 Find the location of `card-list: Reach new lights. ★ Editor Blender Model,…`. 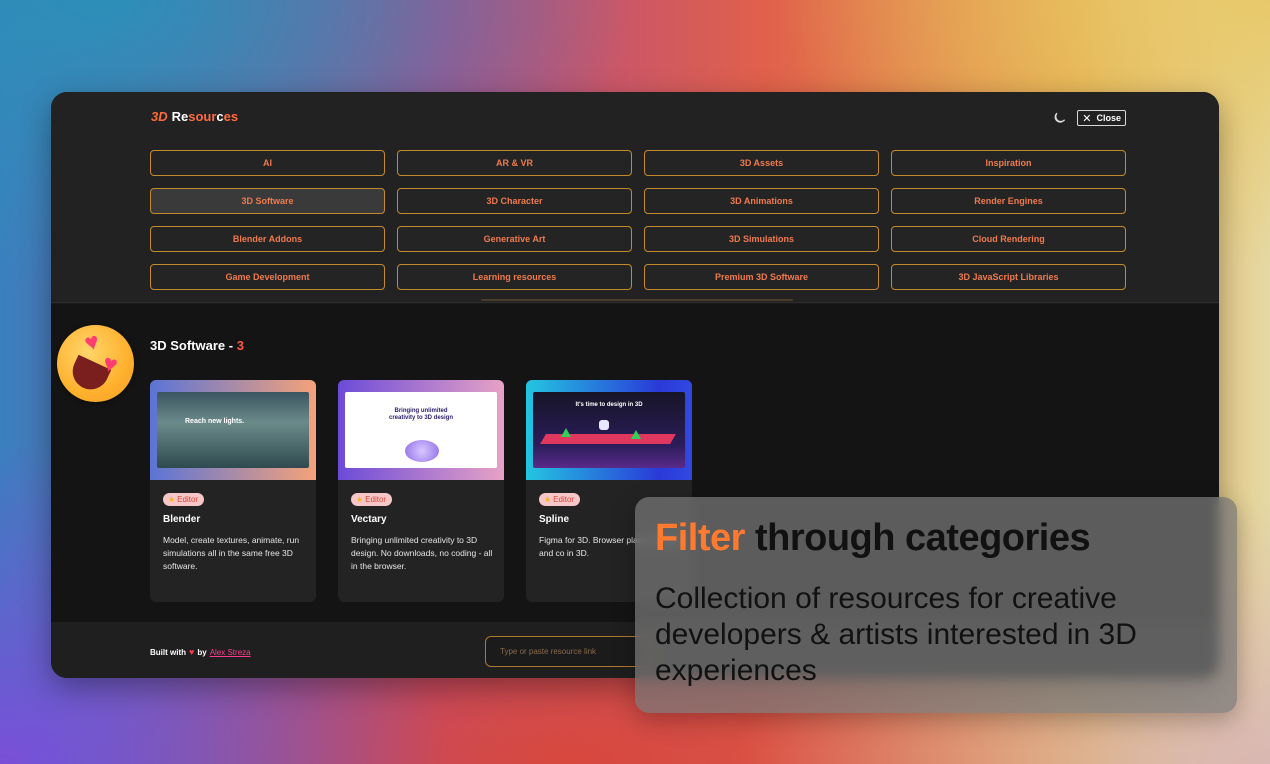

card-list: Reach new lights. ★ Editor Blender Model,… is located at coordinates (421, 491).